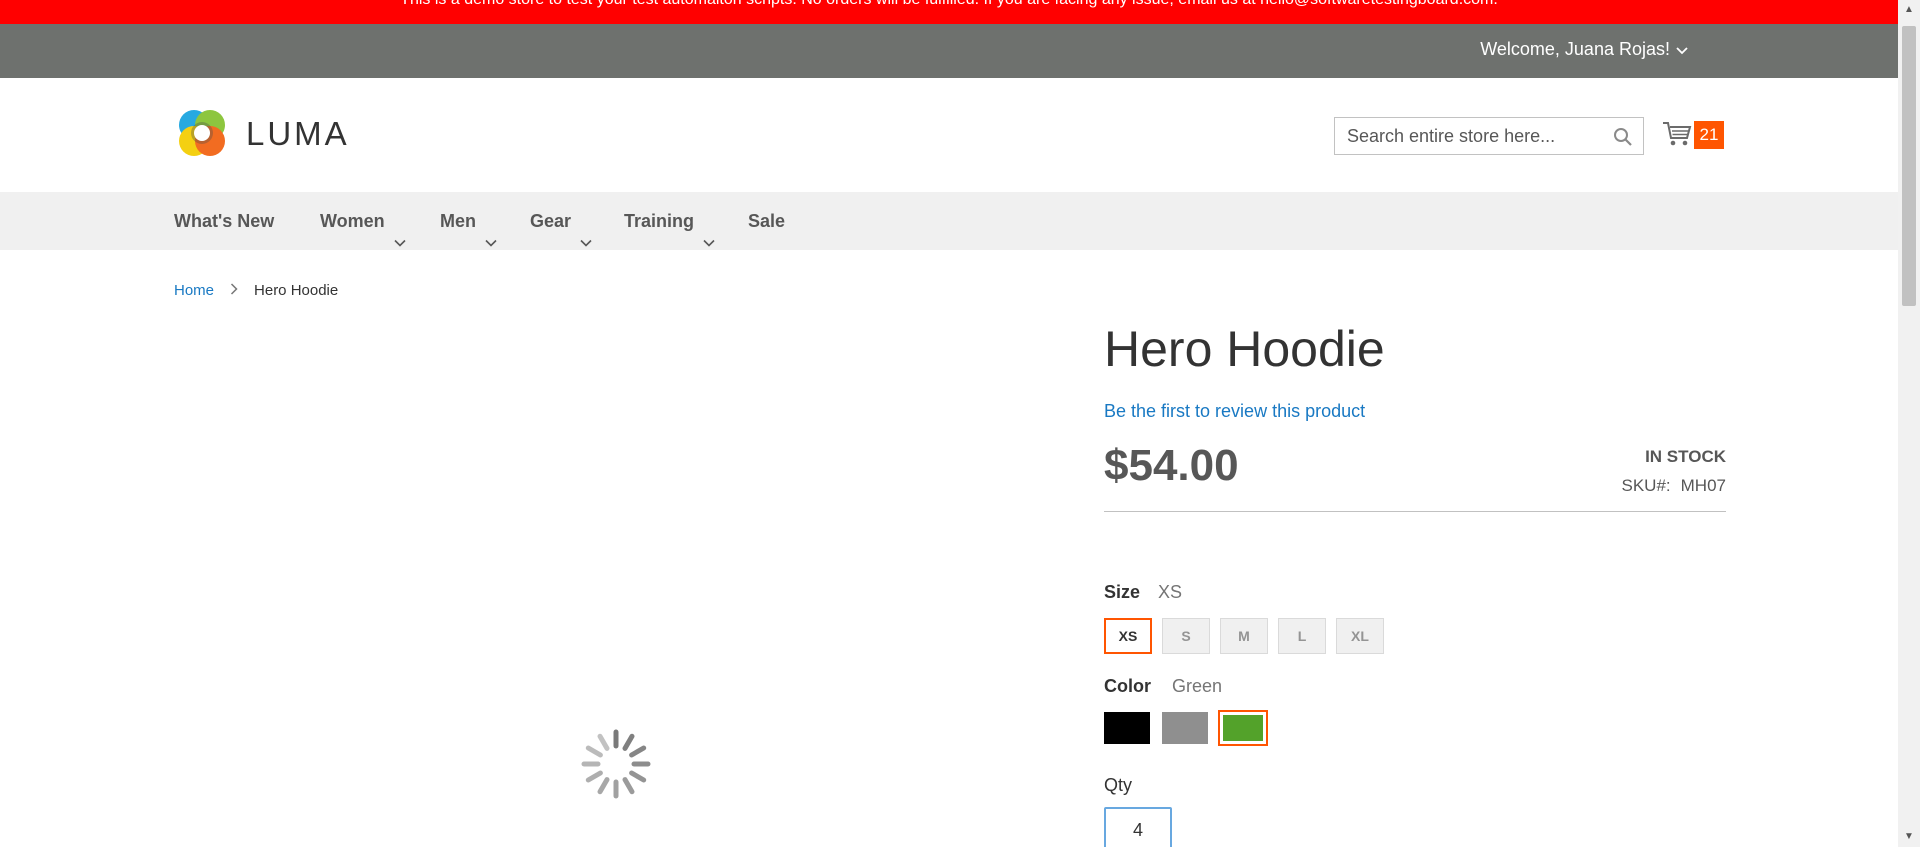 This screenshot has height=847, width=1920. I want to click on color-swatch-gray, so click(1185, 728).